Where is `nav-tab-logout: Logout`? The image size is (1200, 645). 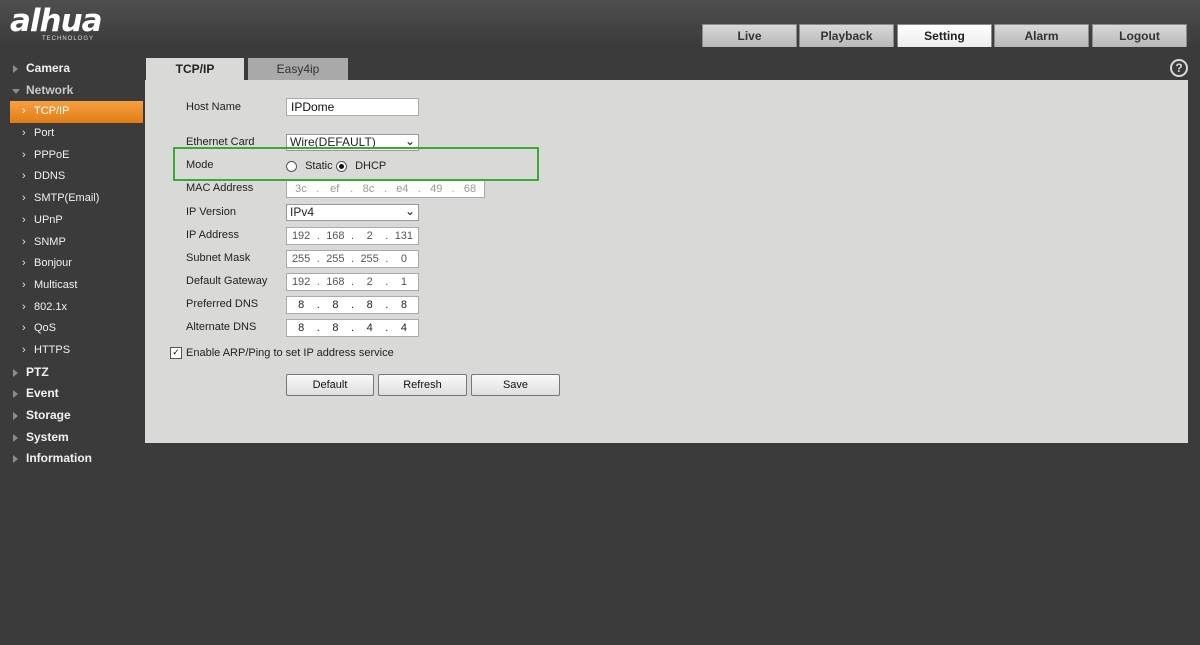 nav-tab-logout: Logout is located at coordinates (1139, 35).